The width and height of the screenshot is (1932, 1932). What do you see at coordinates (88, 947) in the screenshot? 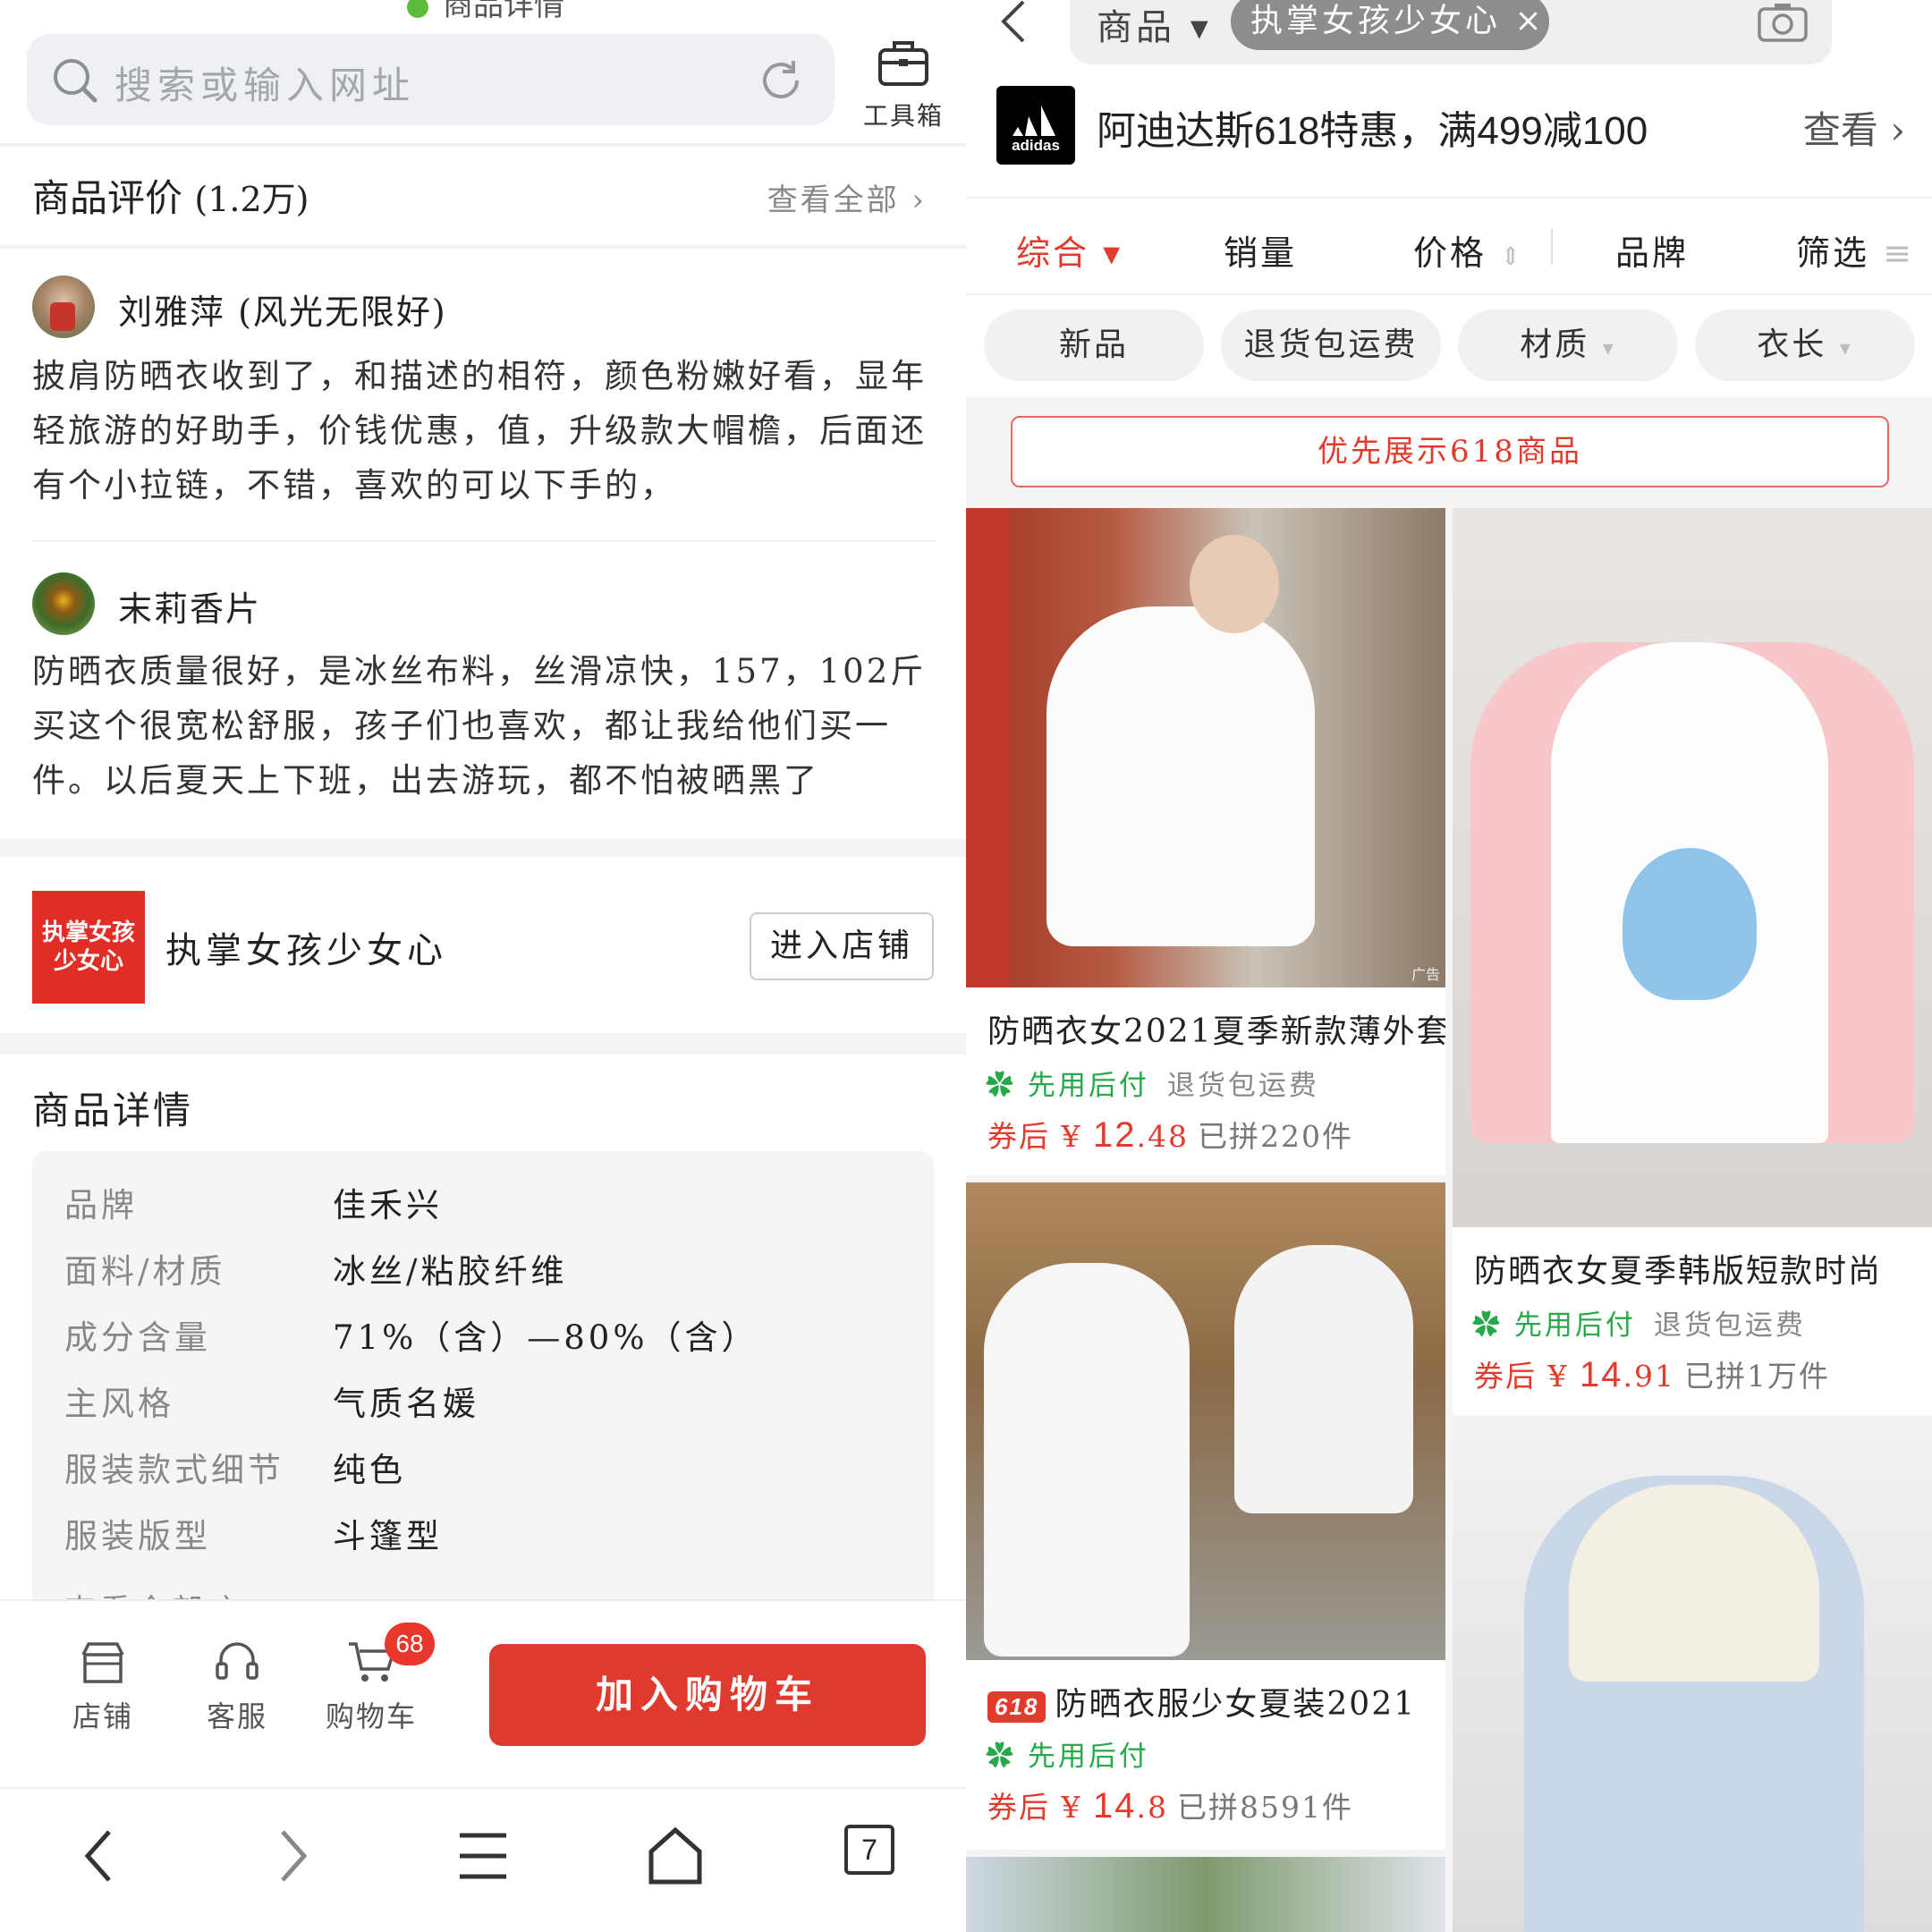
I see `shop-logo: 执掌女孩 少女心` at bounding box center [88, 947].